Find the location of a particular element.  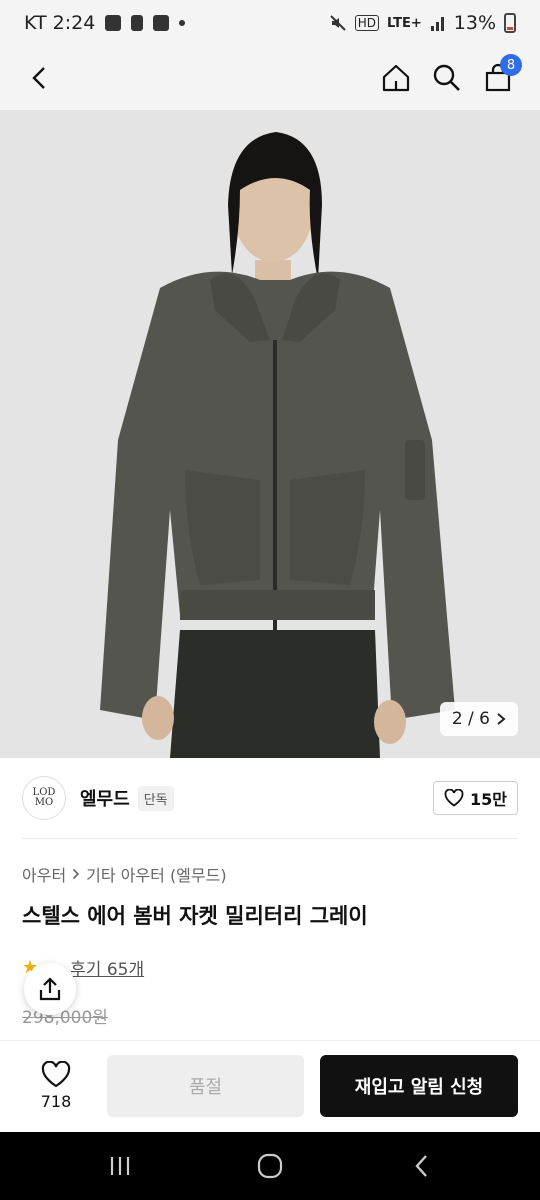

breadcrumb: 아우터 기타 아우터 (엘무드) is located at coordinates (124, 874).